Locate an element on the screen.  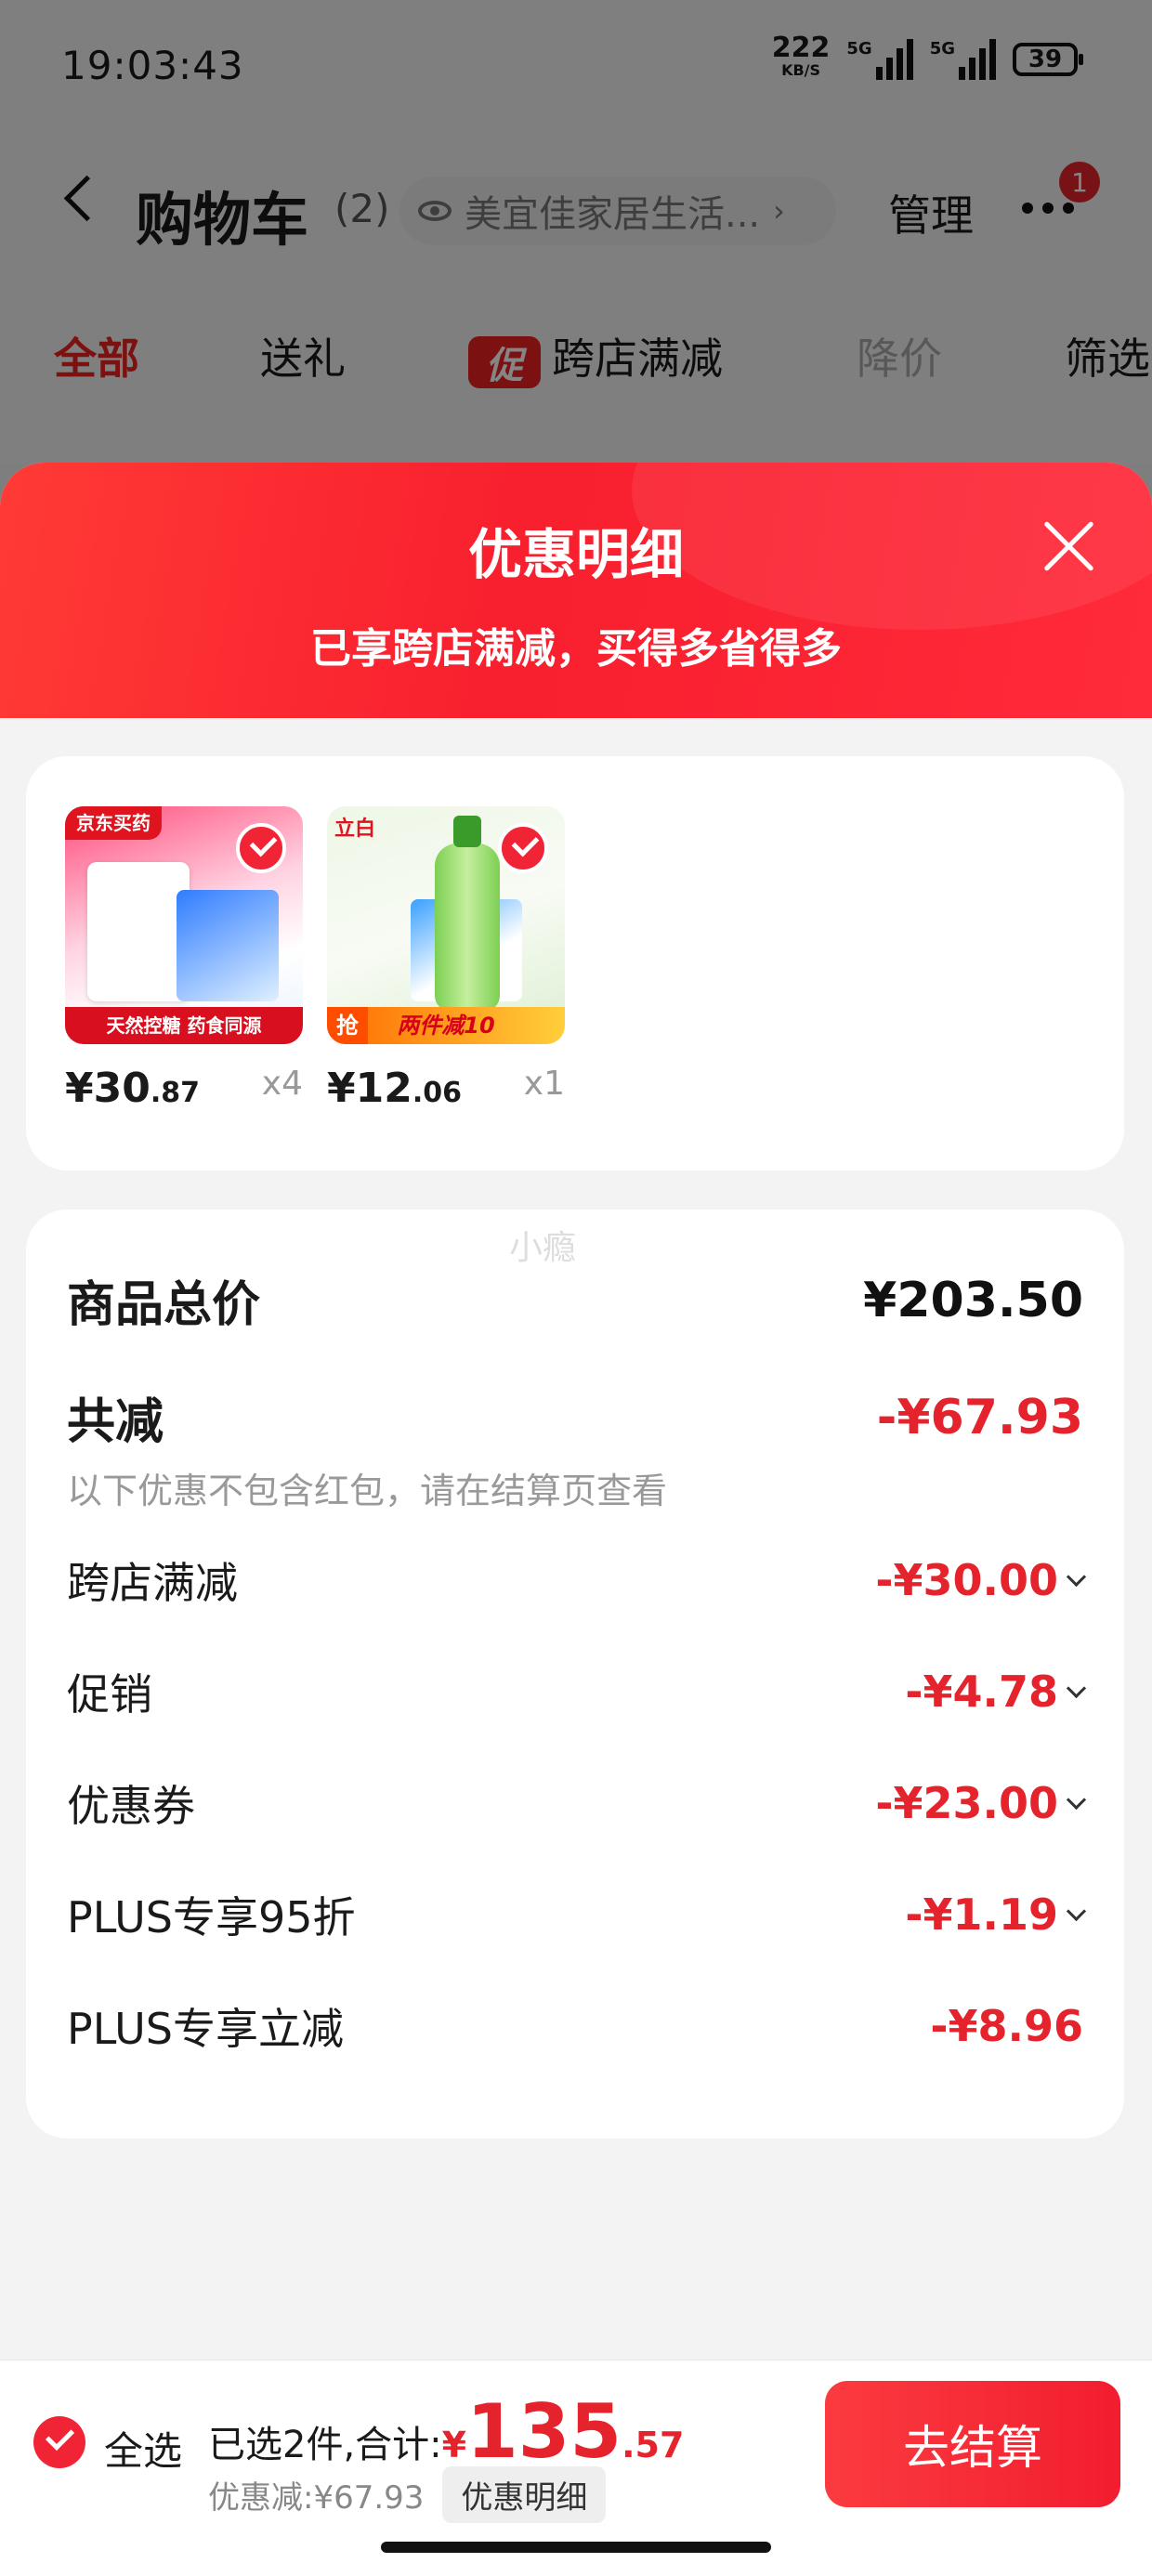
product-item: 立白 抢 两件减10 ¥12.06 x1 is located at coordinates (446, 959).